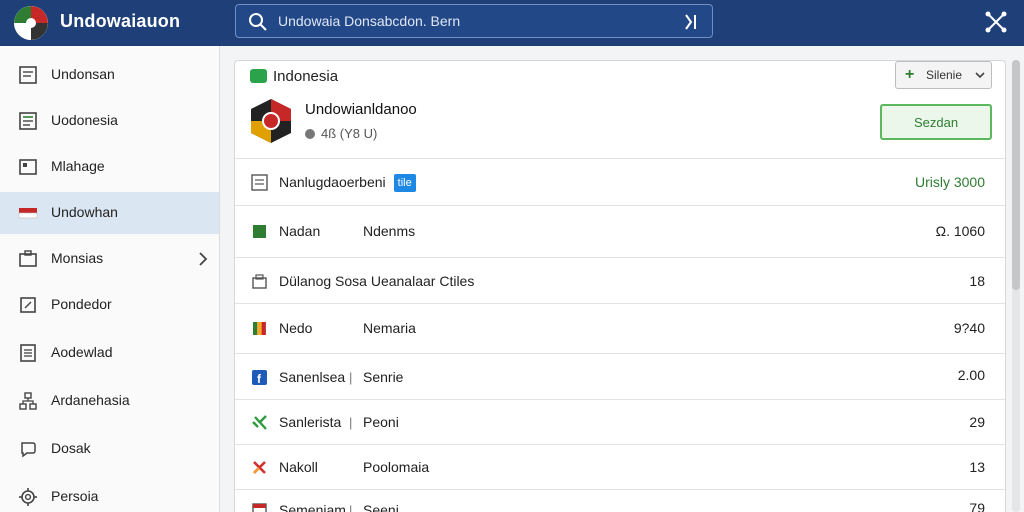  What do you see at coordinates (347, 183) in the screenshot?
I see `row-name: Nanlugdaoerbeni tile` at bounding box center [347, 183].